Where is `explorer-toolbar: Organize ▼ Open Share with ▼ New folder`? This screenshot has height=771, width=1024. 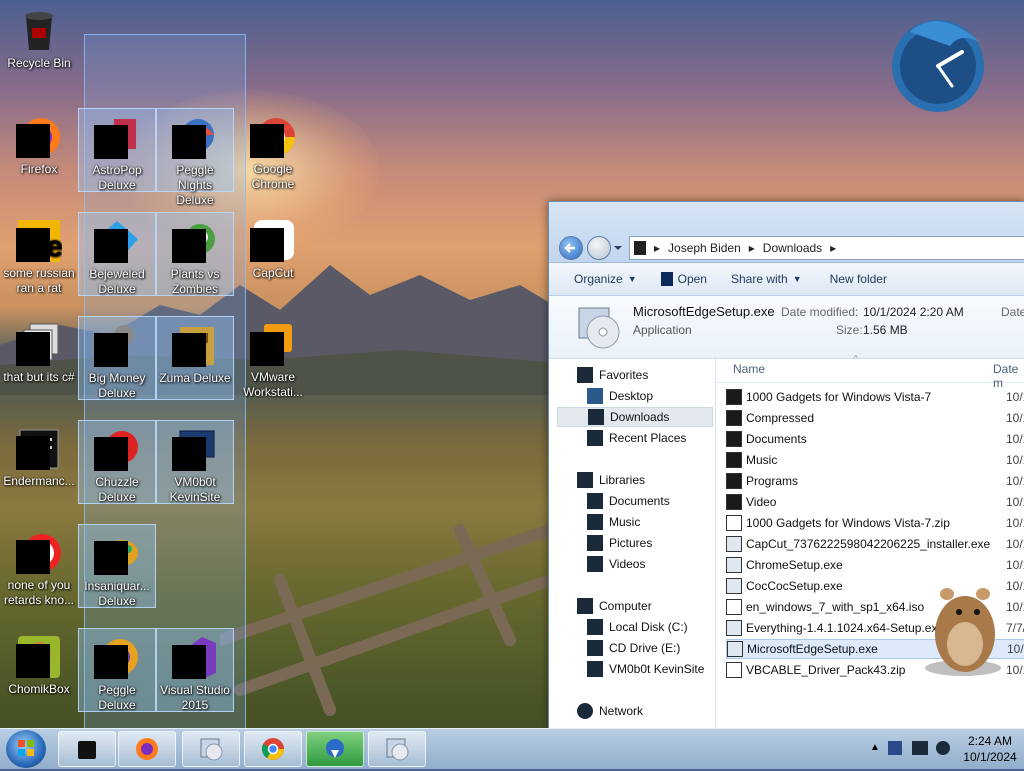
explorer-toolbar: Organize ▼ Open Share with ▼ New folder is located at coordinates (786, 279).